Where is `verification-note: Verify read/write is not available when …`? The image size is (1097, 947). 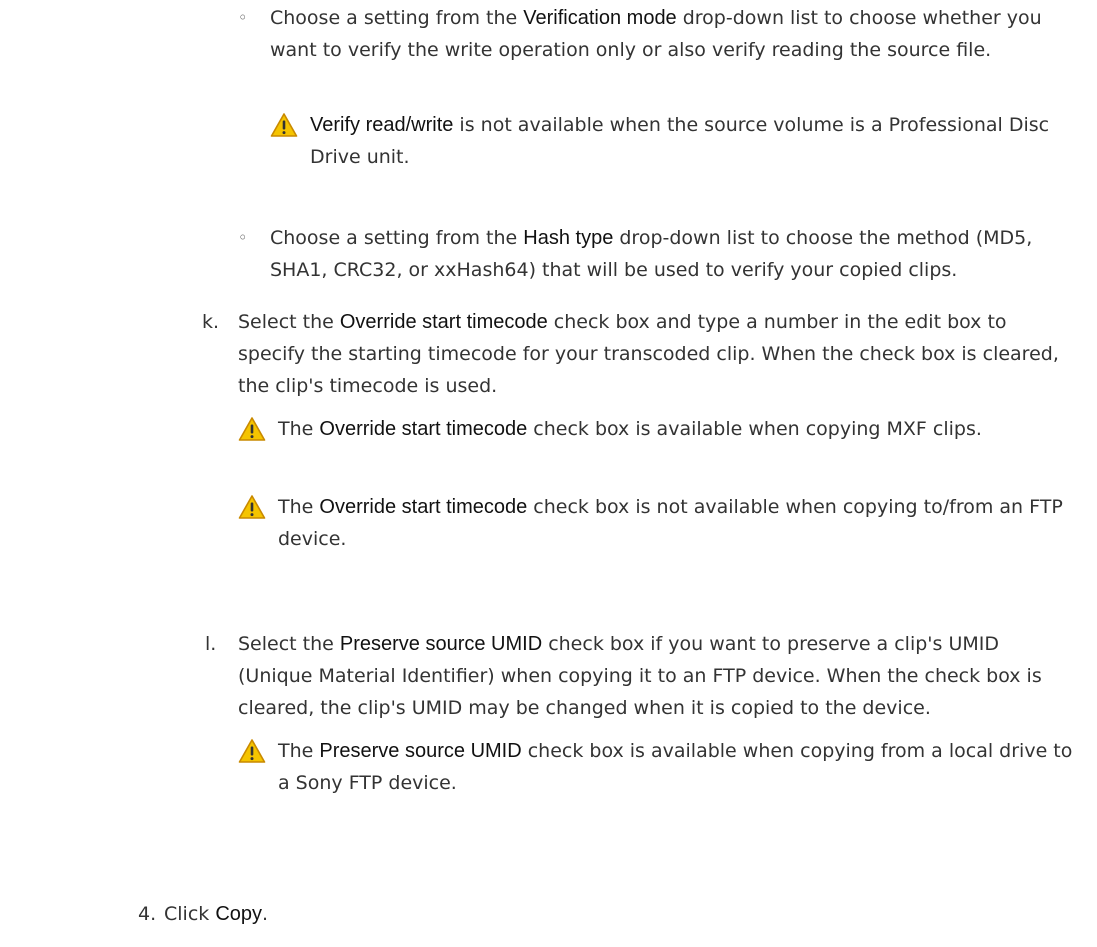
verification-note: Verify read/write is not available when … is located at coordinates (680, 141).